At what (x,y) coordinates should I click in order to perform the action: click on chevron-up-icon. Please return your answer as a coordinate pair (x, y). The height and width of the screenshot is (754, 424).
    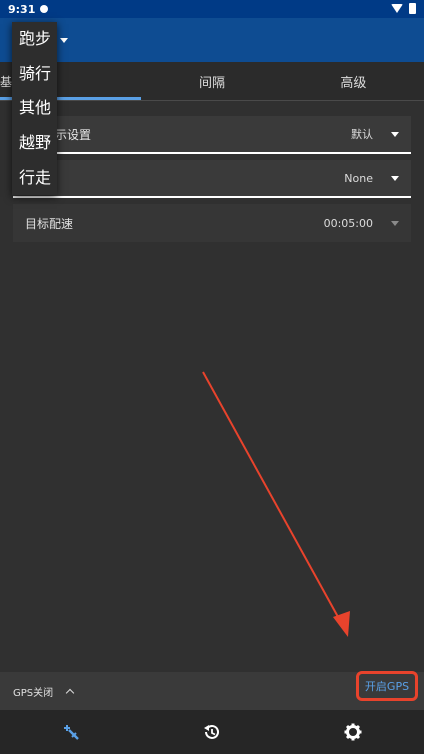
    Looking at the image, I should click on (70, 693).